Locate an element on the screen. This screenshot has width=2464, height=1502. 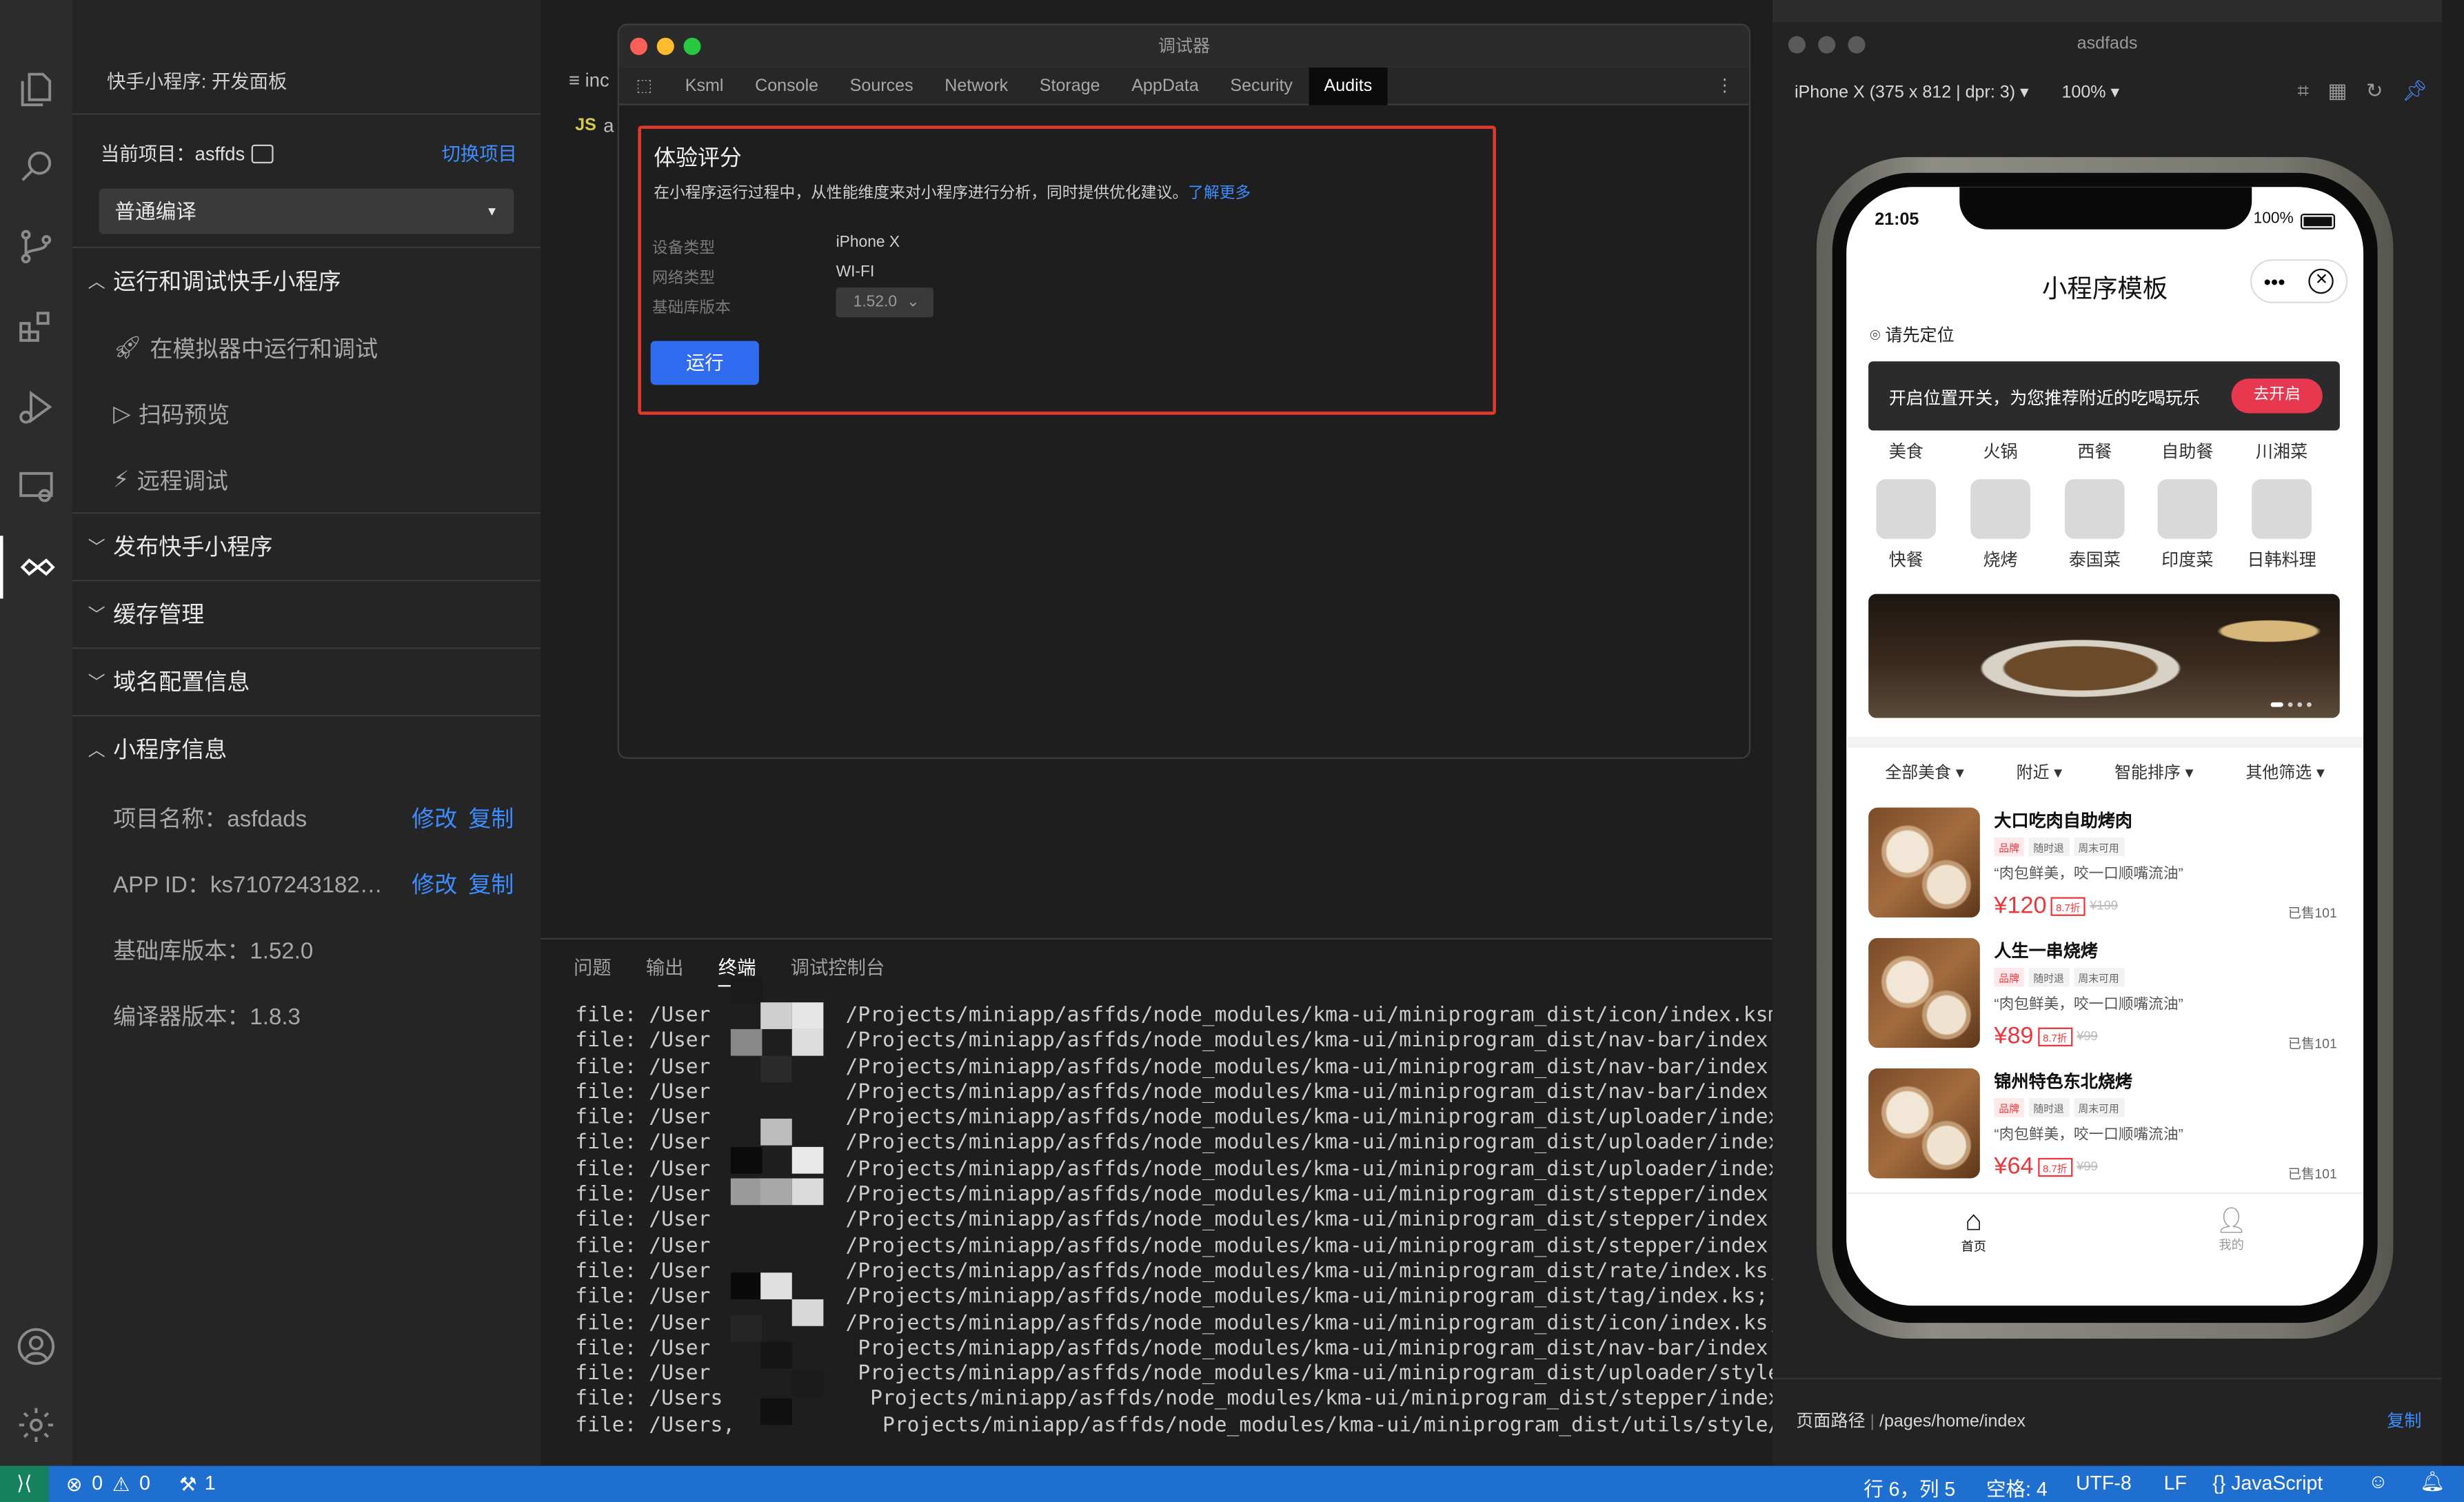
screenshot-icon: ⌗ is located at coordinates (2303, 91).